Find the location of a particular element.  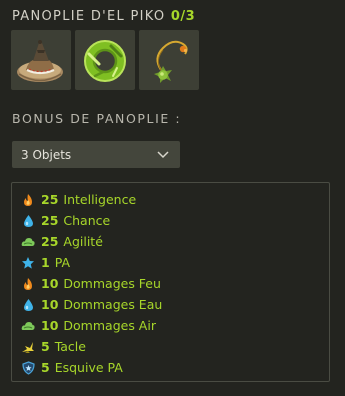

bonus-line: 25 Intelligence is located at coordinates (175, 199).